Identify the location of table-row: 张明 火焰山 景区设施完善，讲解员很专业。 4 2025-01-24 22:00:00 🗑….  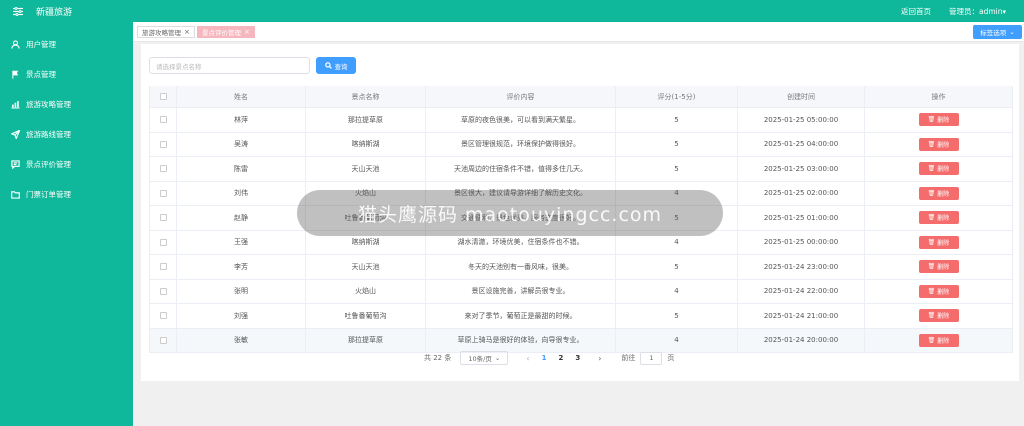
(581, 291).